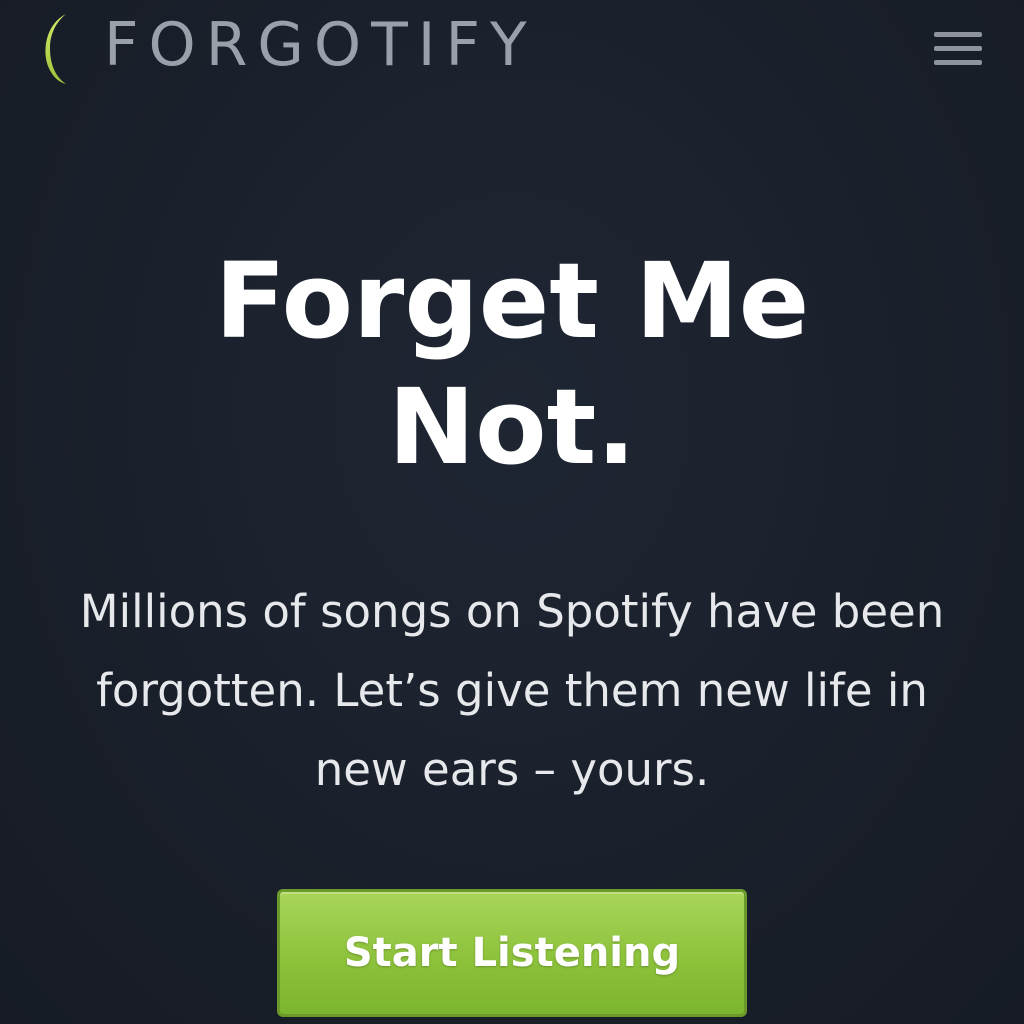 Image resolution: width=1024 pixels, height=1024 pixels. What do you see at coordinates (512, 427) in the screenshot?
I see `hero-title-line: Not.` at bounding box center [512, 427].